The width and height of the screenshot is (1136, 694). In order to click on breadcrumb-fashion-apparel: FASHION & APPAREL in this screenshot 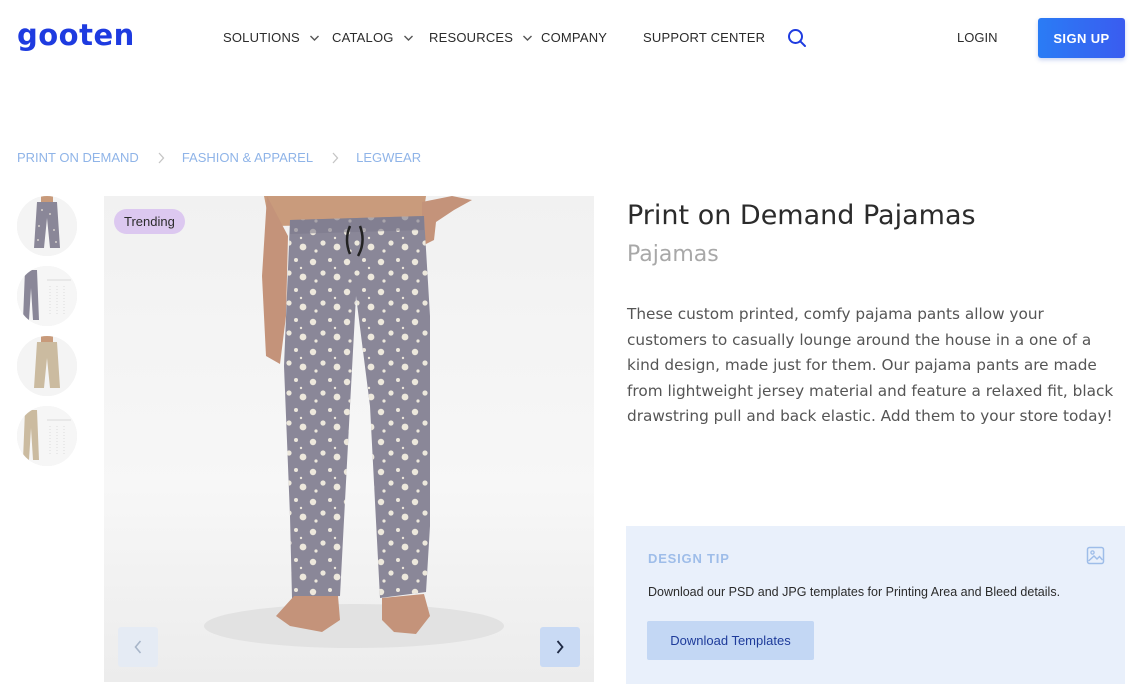, I will do `click(247, 158)`.